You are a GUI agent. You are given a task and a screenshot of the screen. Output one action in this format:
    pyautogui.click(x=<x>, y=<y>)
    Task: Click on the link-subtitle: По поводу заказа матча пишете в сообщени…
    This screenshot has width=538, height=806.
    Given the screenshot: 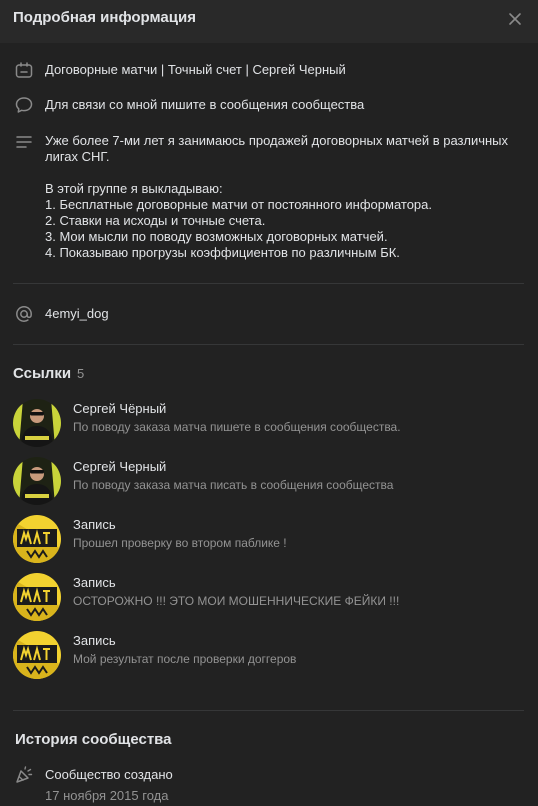 What is the action you would take?
    pyautogui.click(x=237, y=427)
    